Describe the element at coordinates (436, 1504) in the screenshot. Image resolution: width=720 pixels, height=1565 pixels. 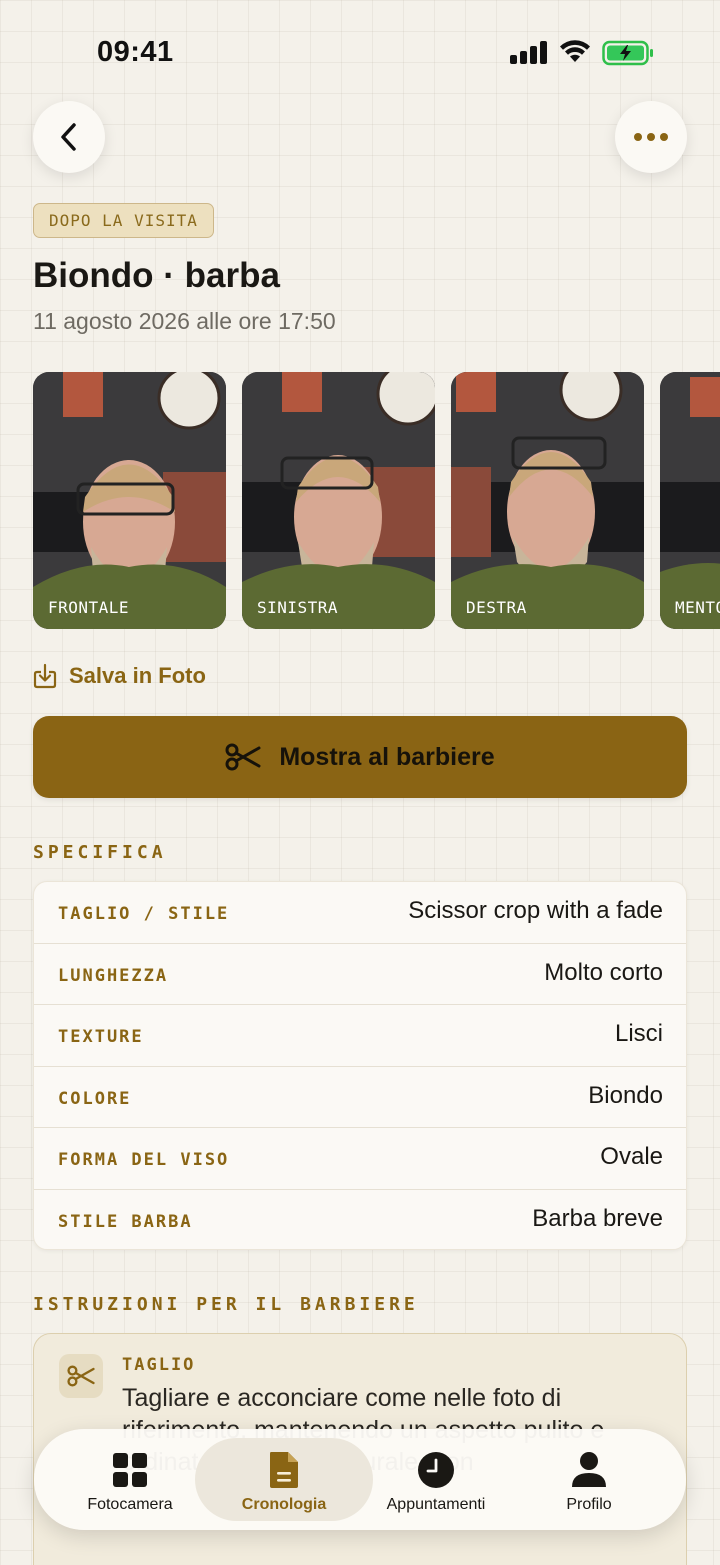
I see `tab-label: Appuntamenti` at that location.